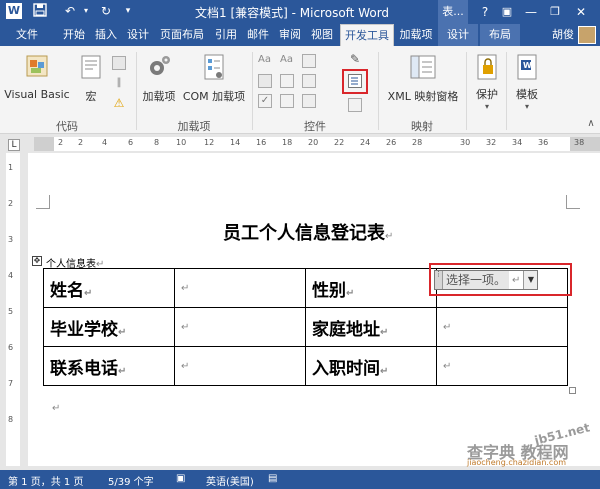 The height and width of the screenshot is (489, 600). I want to click on building-block-gallery-icon, so click(287, 81).